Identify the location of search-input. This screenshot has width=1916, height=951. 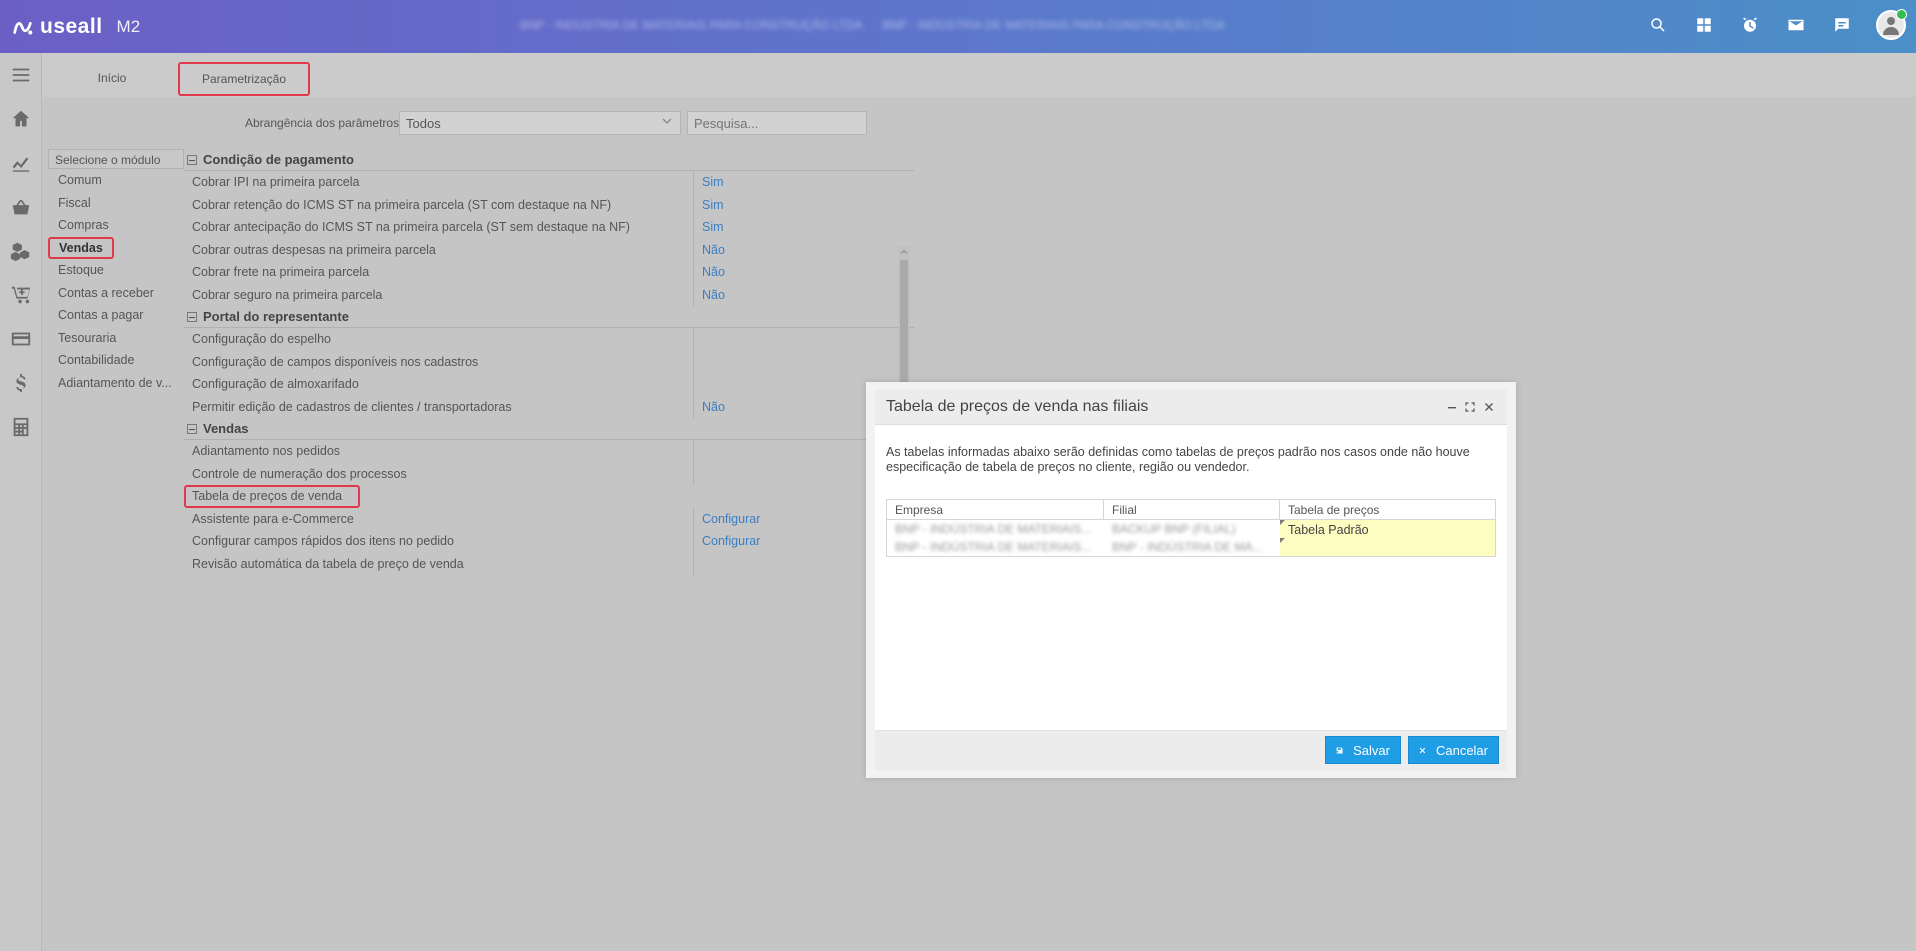
(777, 123).